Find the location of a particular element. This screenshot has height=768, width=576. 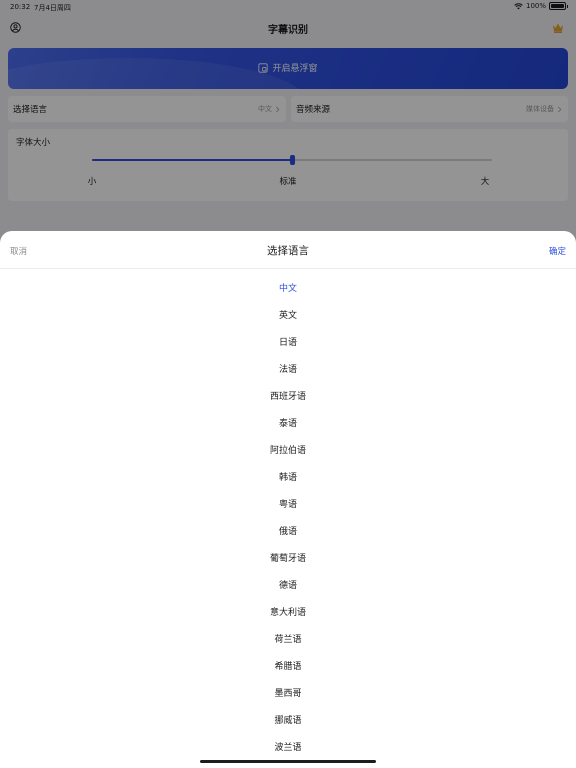

sheet-header: 取消 选择语言 确定 is located at coordinates (288, 250).